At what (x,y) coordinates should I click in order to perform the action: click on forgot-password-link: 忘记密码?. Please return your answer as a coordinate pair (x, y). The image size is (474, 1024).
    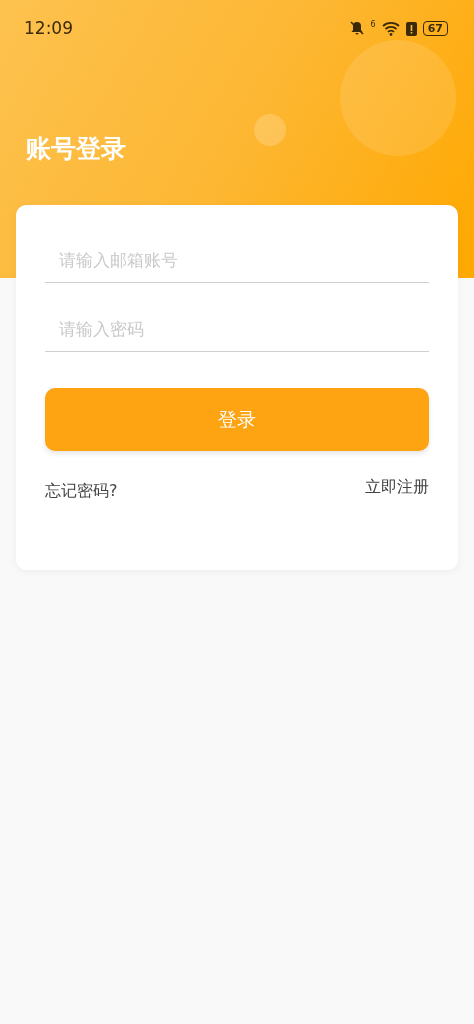
    Looking at the image, I should click on (81, 491).